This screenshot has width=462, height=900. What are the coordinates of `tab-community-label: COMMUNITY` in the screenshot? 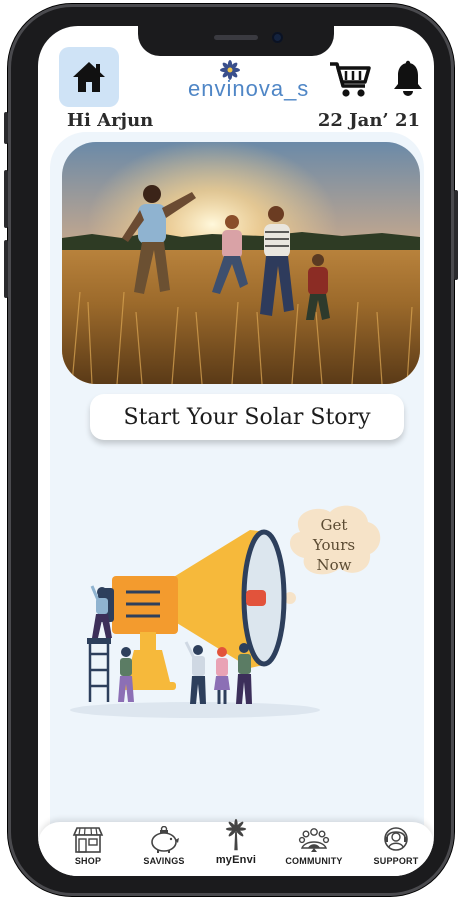 It's located at (314, 861).